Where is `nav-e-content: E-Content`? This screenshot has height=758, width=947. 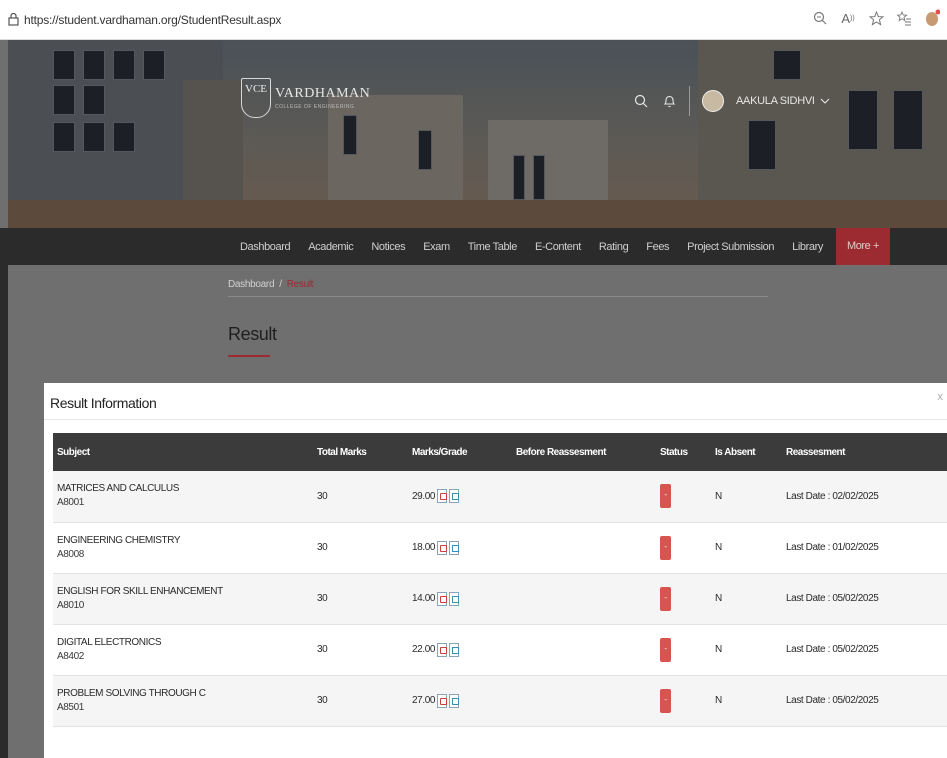
nav-e-content: E-Content is located at coordinates (558, 247).